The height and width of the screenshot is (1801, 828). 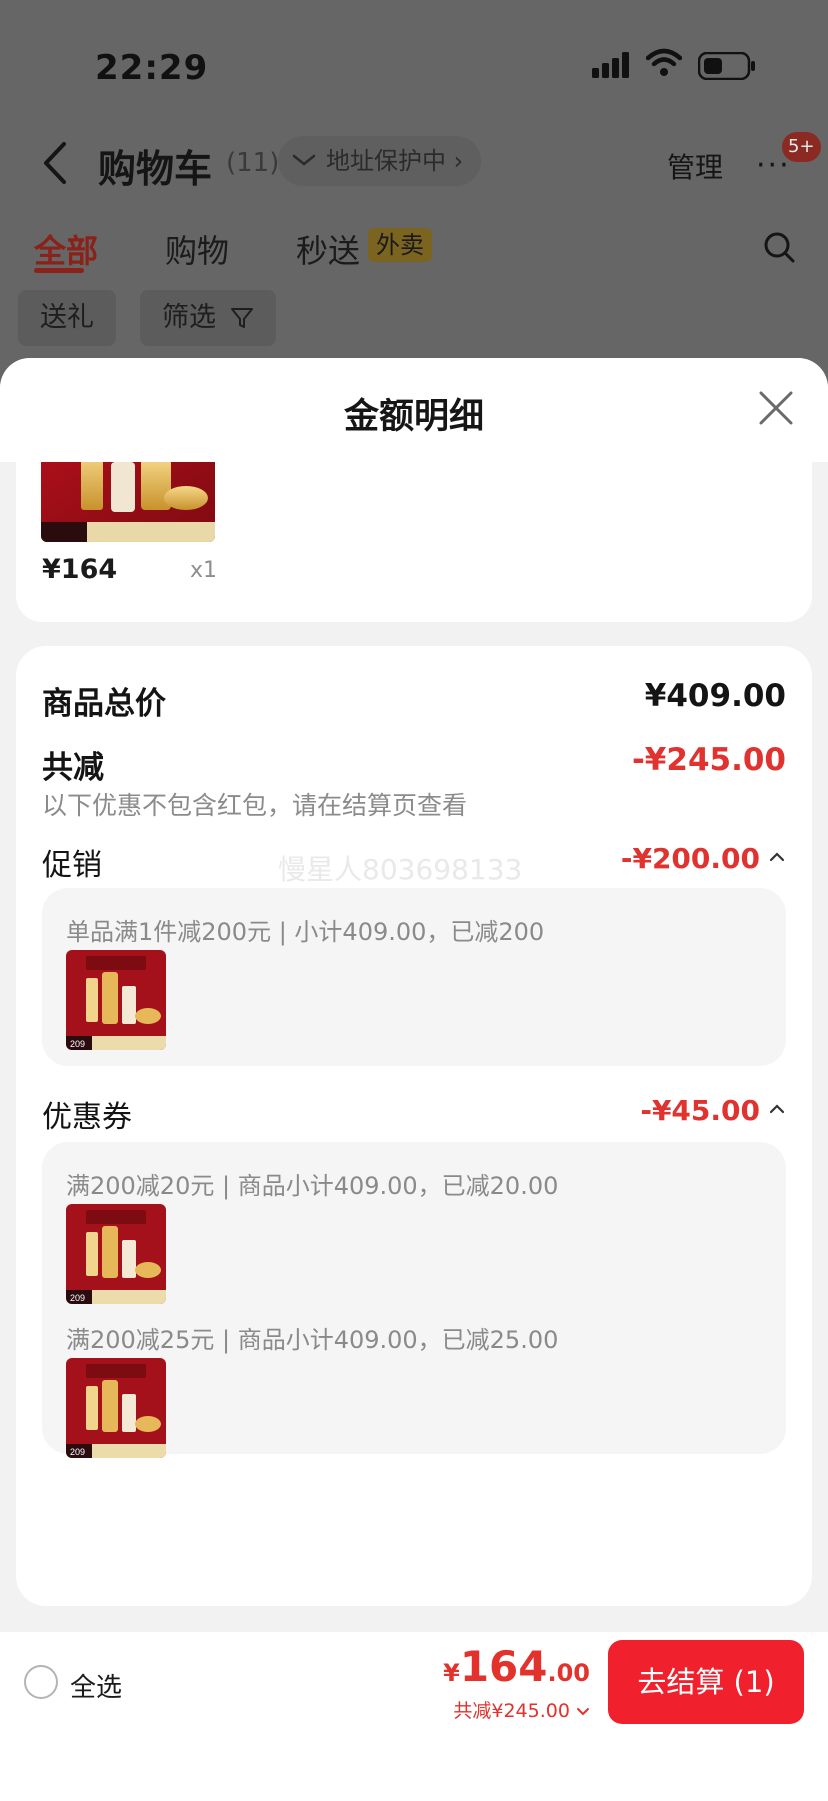 What do you see at coordinates (664, 62) in the screenshot?
I see `wifi-icon` at bounding box center [664, 62].